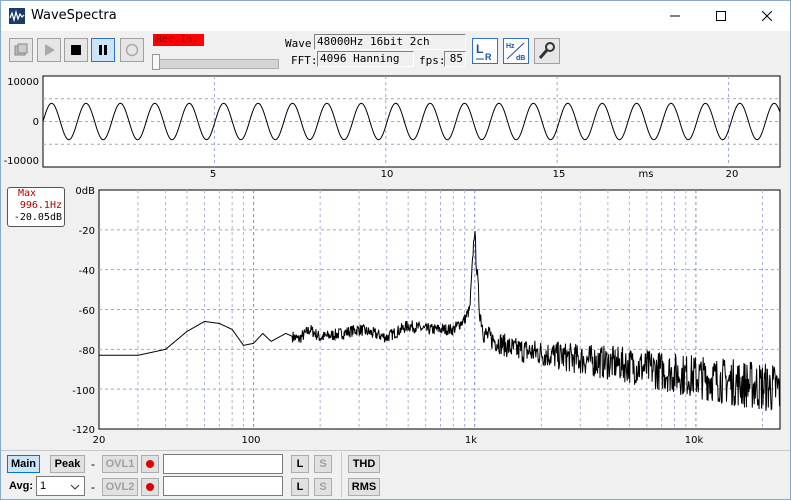  What do you see at coordinates (74, 15) in the screenshot?
I see `window-title: WaveSpectra` at bounding box center [74, 15].